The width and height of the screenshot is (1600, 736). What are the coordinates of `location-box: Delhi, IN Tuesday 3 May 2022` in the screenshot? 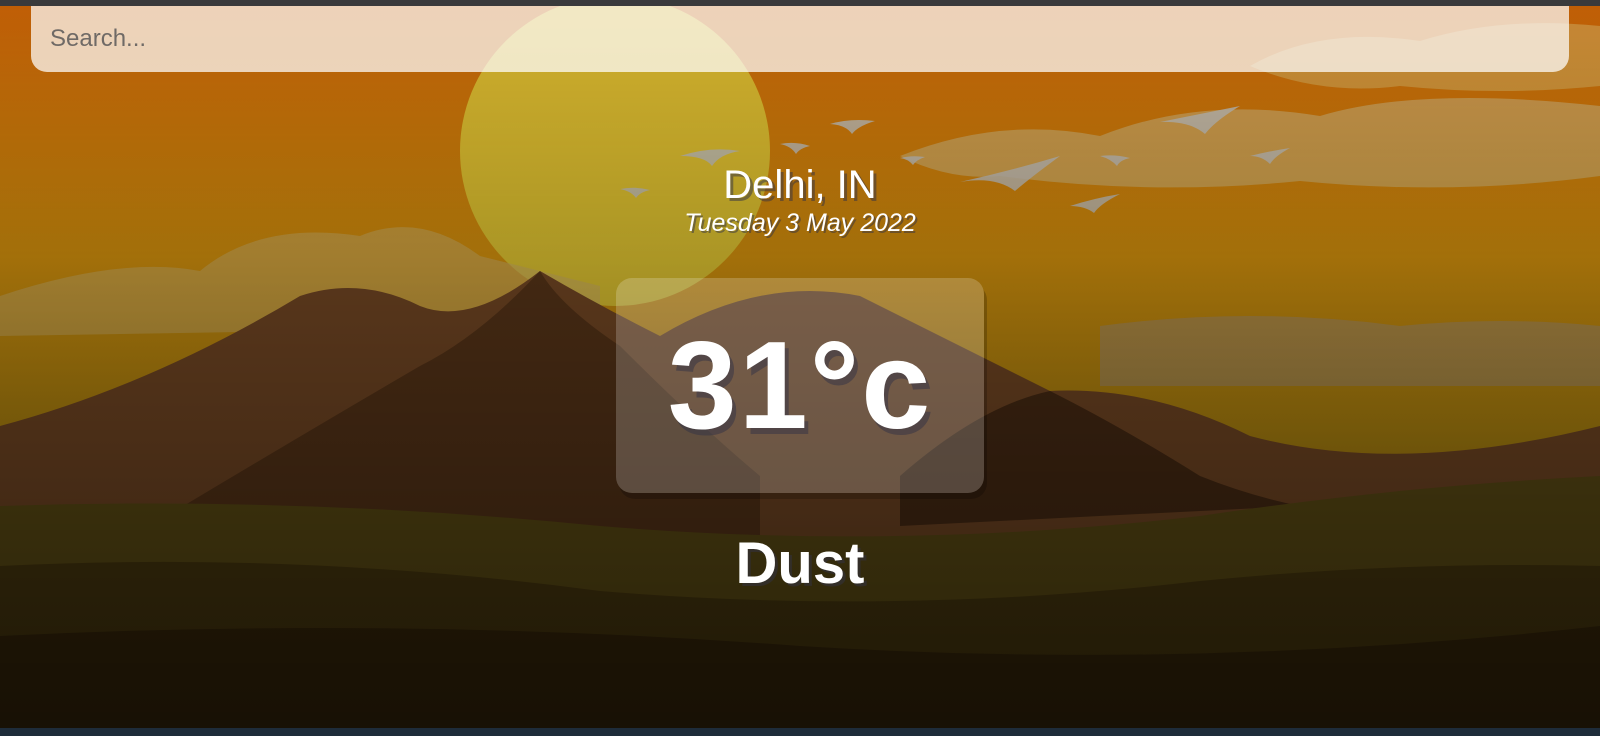 It's located at (800, 201).